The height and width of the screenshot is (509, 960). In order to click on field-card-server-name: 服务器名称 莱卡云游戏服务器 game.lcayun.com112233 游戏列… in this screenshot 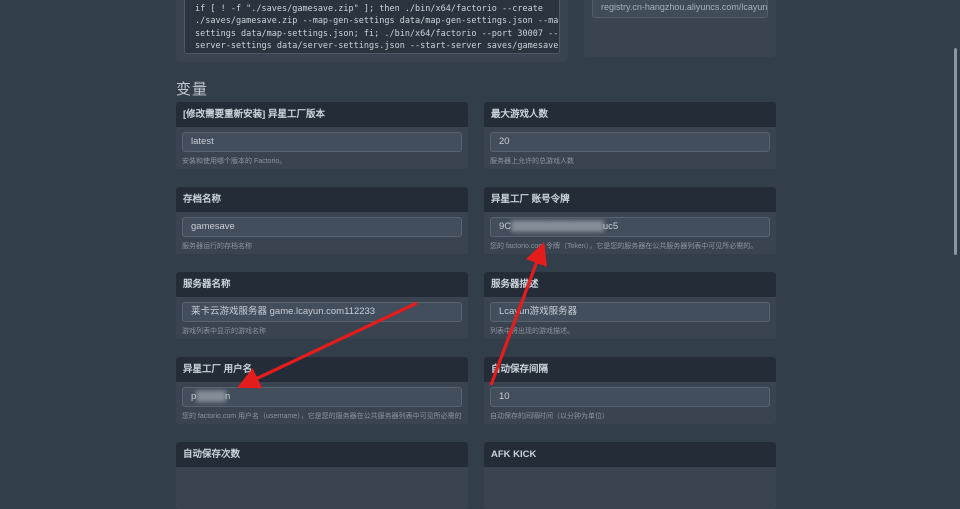, I will do `click(322, 305)`.